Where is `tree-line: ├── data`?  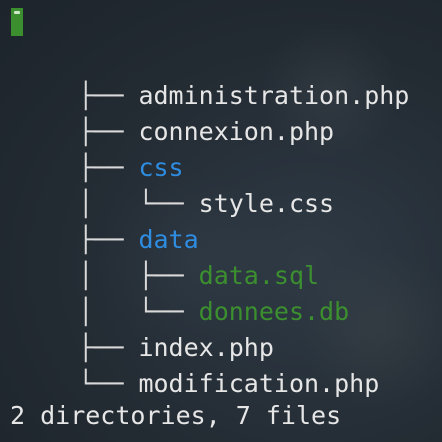
tree-line: ├── data is located at coordinates (108, 220).